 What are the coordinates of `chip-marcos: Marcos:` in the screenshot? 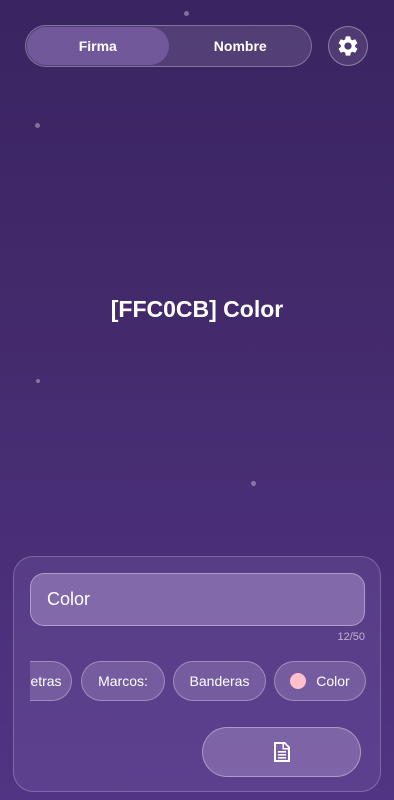 It's located at (123, 681).